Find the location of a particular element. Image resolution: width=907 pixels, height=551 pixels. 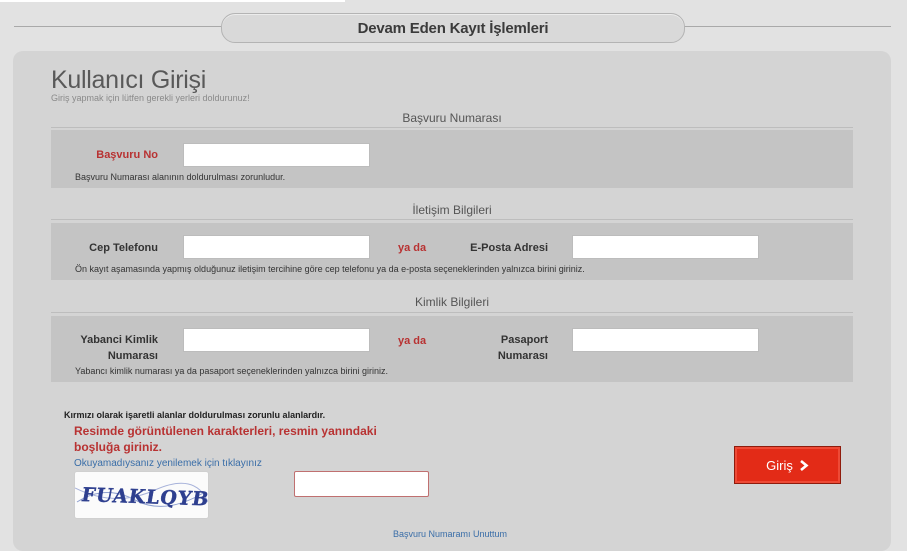

foreign-id-label: Yabanci Kimlik Numarası is located at coordinates (109, 348).